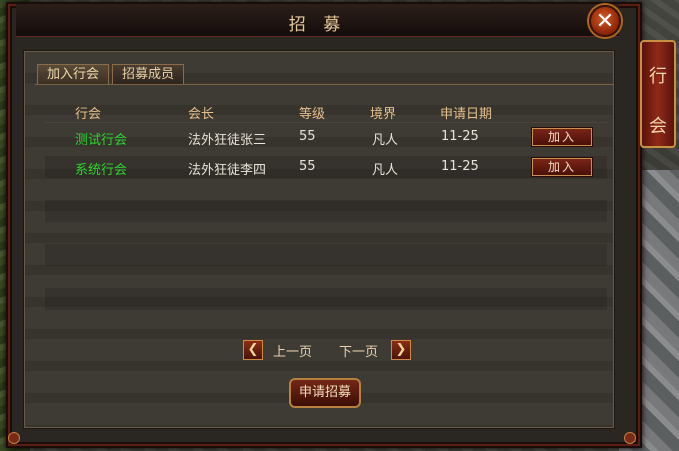 This screenshot has width=679, height=451. I want to click on side-tab-char: 会, so click(658, 126).